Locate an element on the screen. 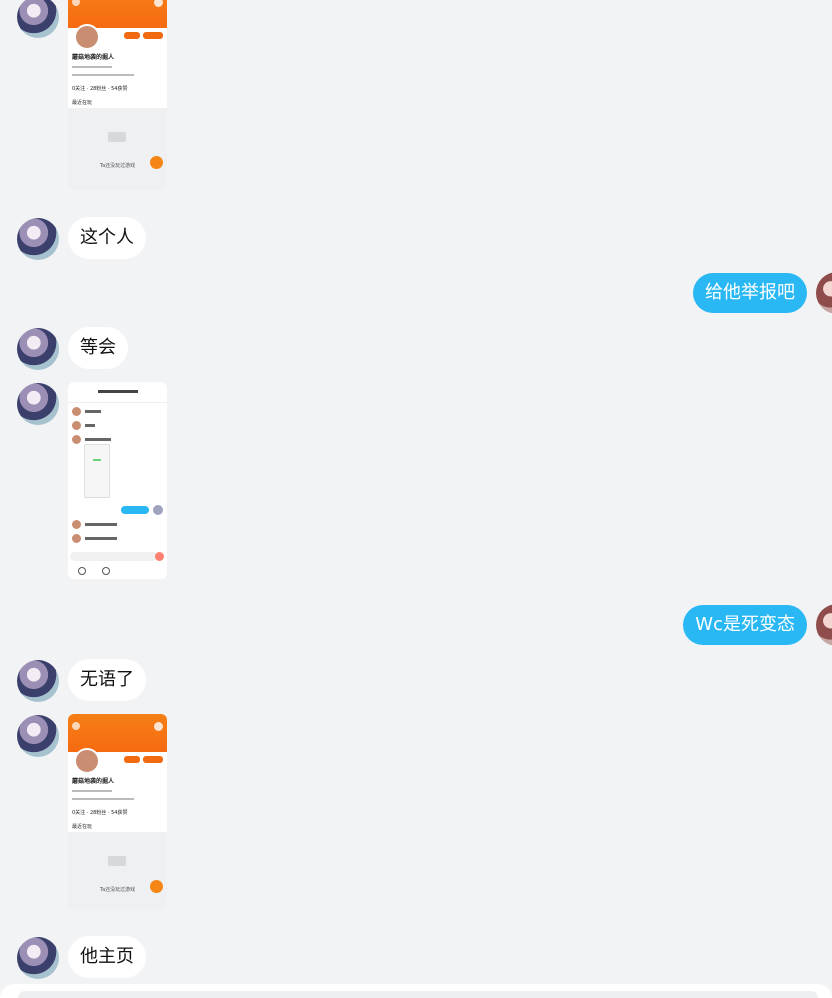  sent-bubble is located at coordinates (135, 510).